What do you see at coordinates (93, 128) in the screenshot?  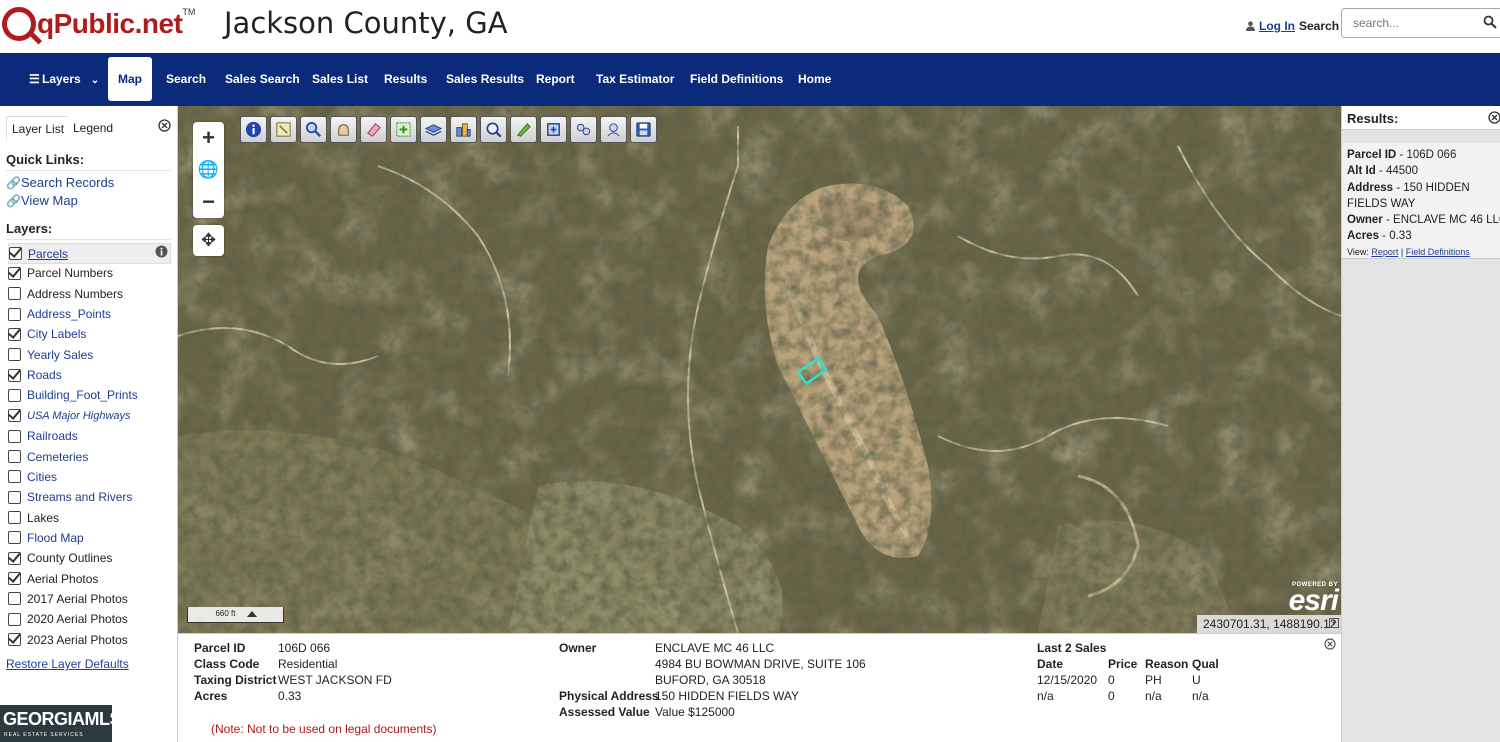 I see `tab-legend: Legend` at bounding box center [93, 128].